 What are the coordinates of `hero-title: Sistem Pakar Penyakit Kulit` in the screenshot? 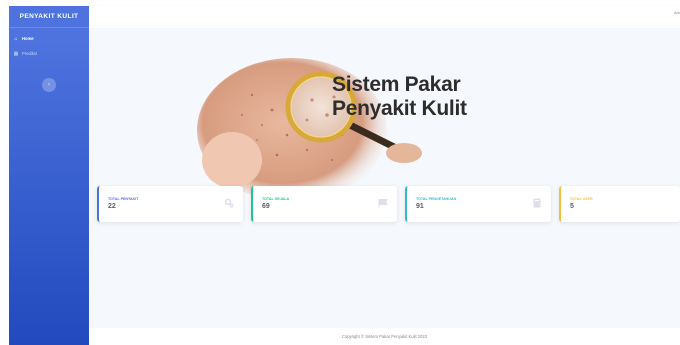 It's located at (399, 97).